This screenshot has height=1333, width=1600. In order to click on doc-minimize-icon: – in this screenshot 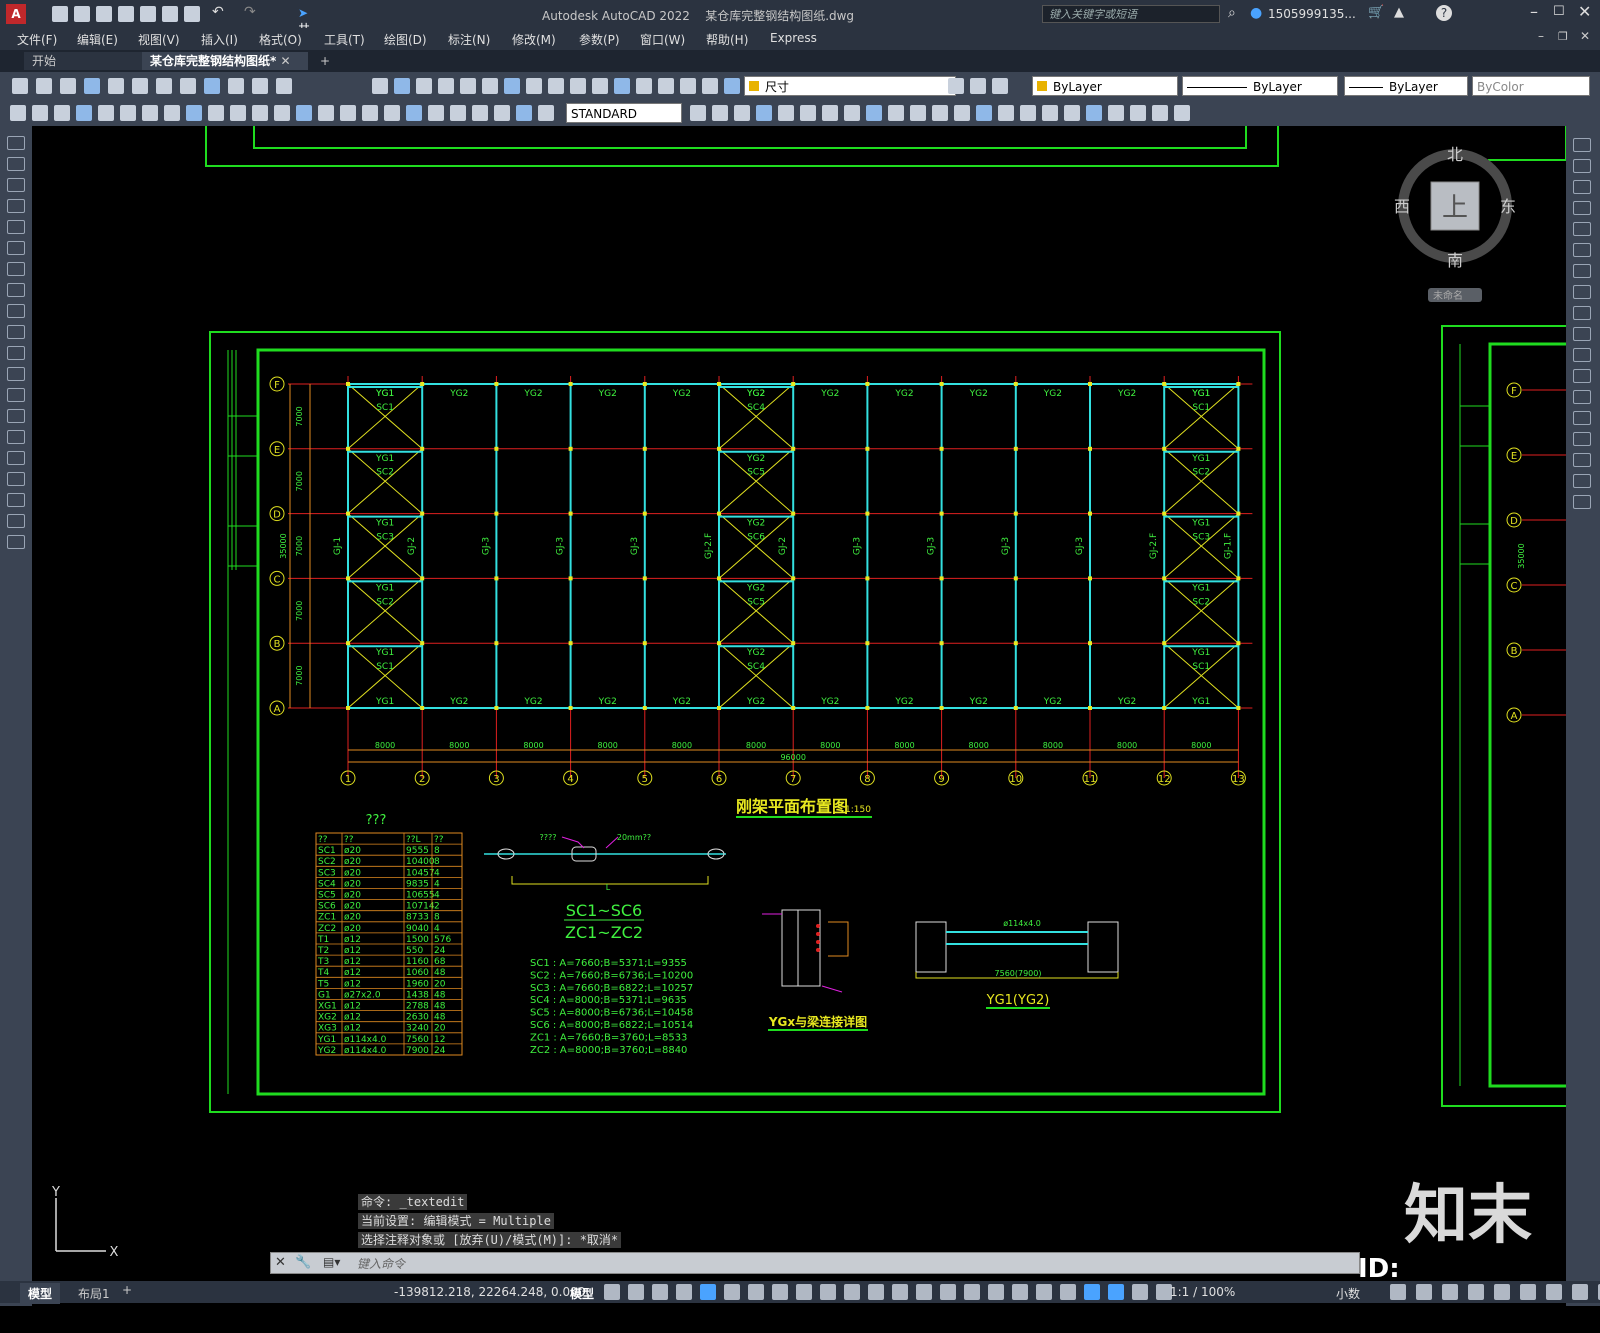, I will do `click(1541, 36)`.